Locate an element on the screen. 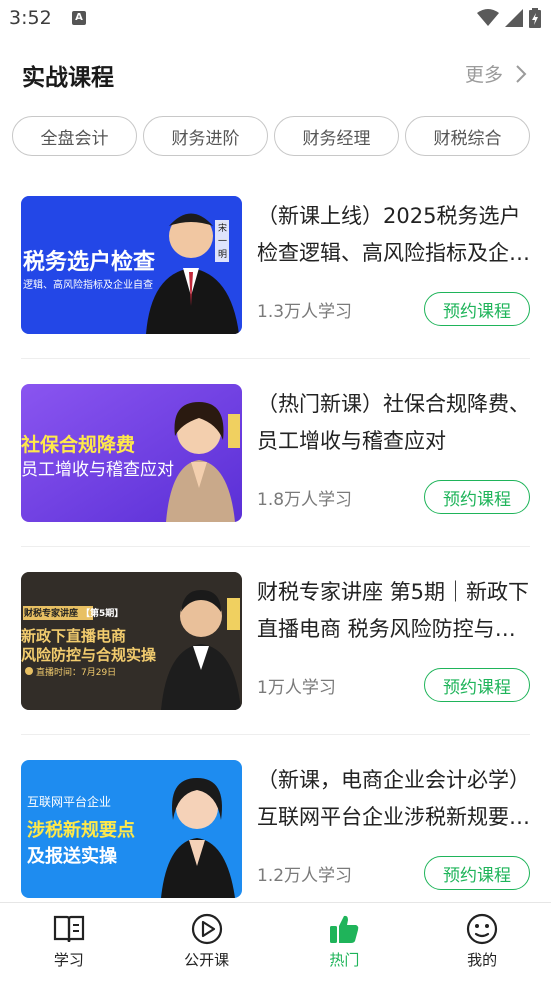 The width and height of the screenshot is (551, 982). category-chips: 全盘会计 财务进阶 财务经理 财税综合 is located at coordinates (271, 136).